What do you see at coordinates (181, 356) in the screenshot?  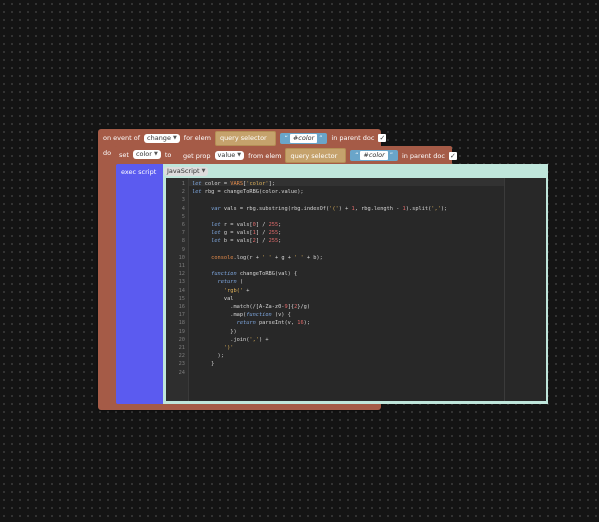 I see `line-number: 22` at bounding box center [181, 356].